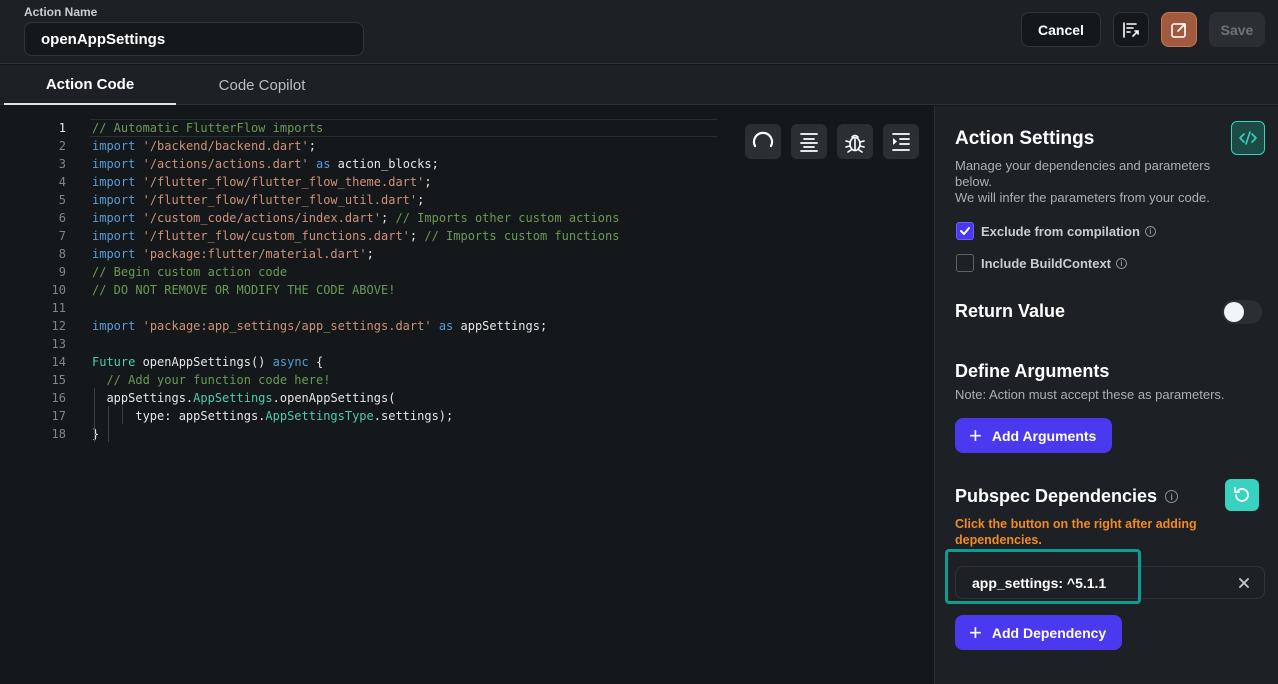 This screenshot has width=1278, height=684. Describe the element at coordinates (254, 254) in the screenshot. I see `code-token: 'package:flutter/material.dart'` at that location.